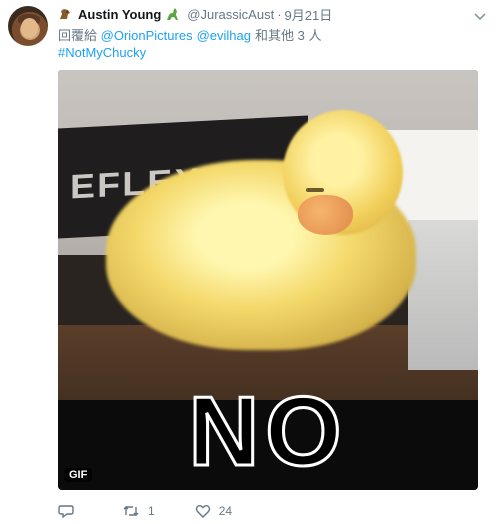  What do you see at coordinates (480, 14) in the screenshot?
I see `chevron-down-icon` at bounding box center [480, 14].